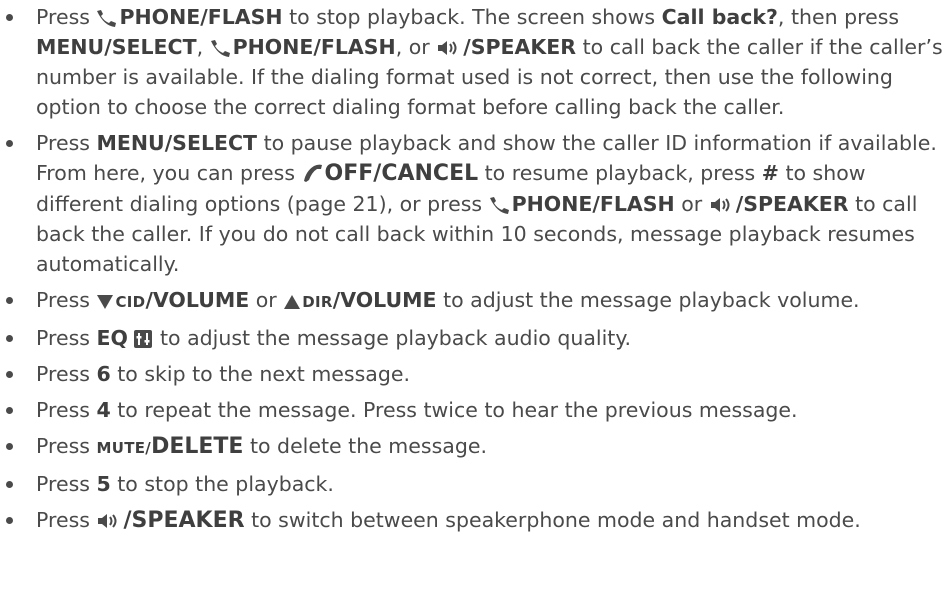  I want to click on list-item: Press 5 to stop the playback., so click(476, 484).